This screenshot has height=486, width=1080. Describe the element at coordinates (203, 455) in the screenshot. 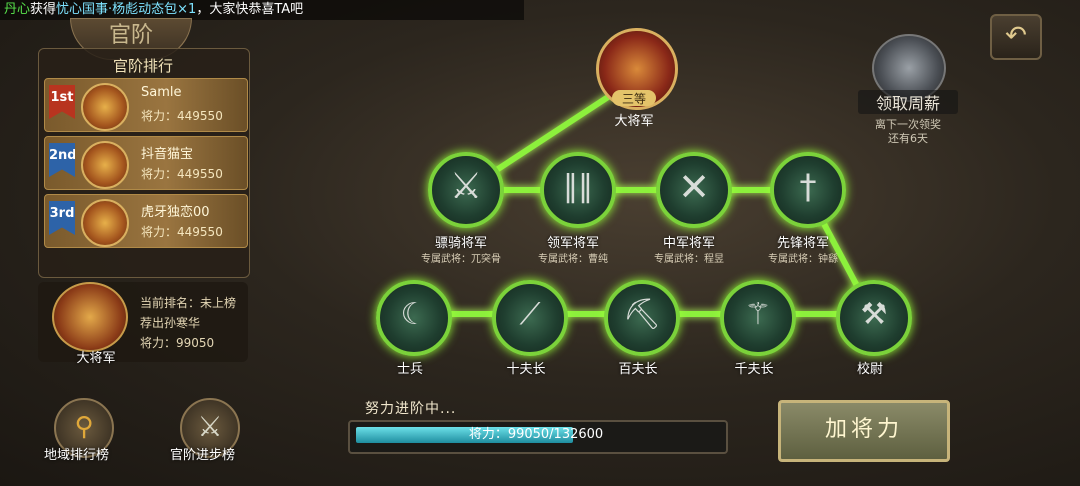

I see `rank-progress-label: 官阶进步榜` at that location.